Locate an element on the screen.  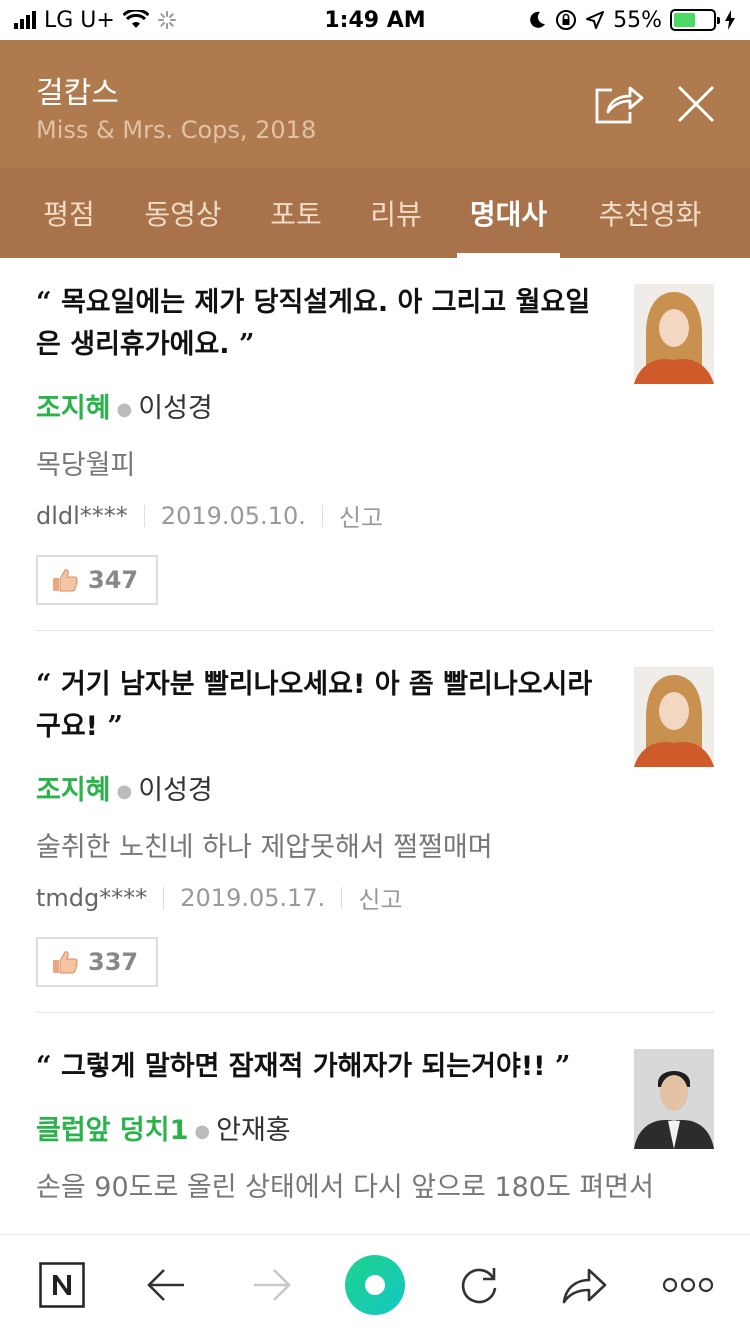
green-home-button is located at coordinates (375, 1285).